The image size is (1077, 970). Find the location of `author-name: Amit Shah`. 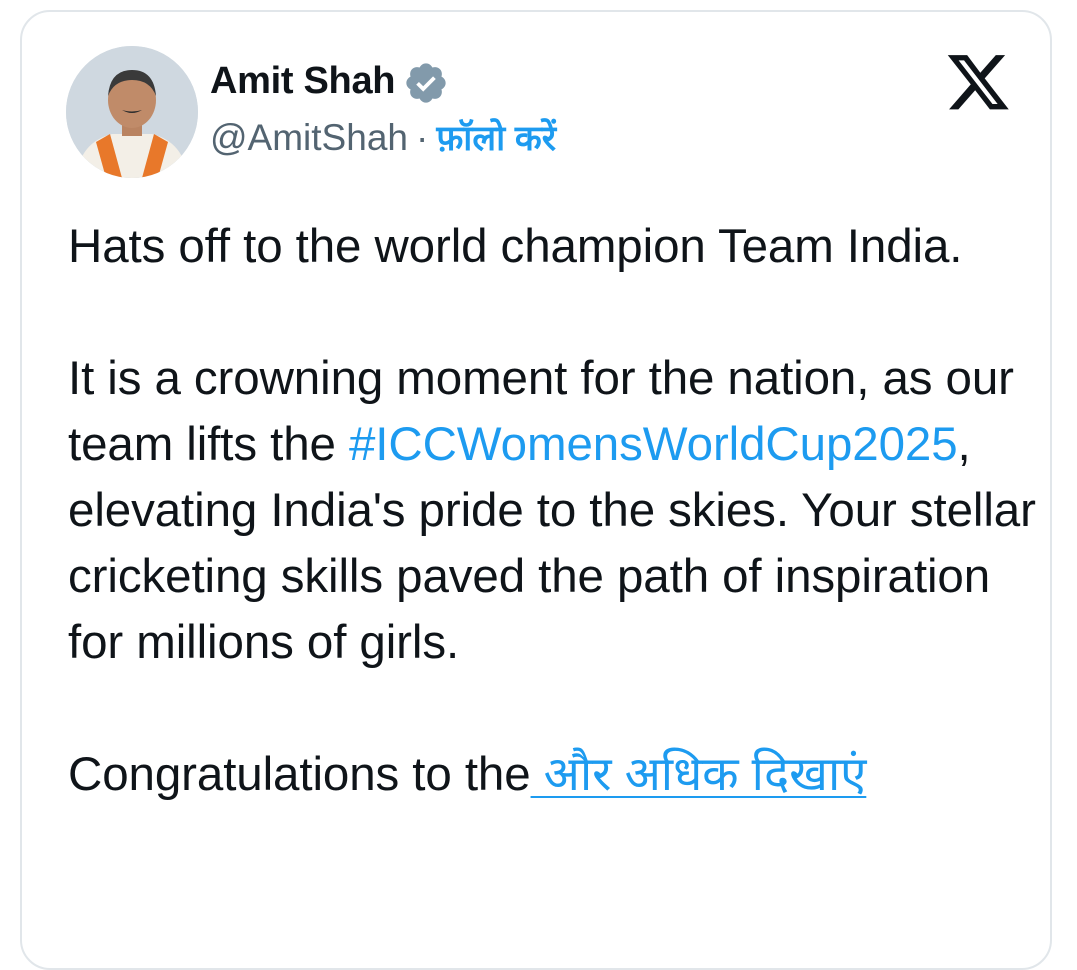

author-name: Amit Shah is located at coordinates (303, 81).